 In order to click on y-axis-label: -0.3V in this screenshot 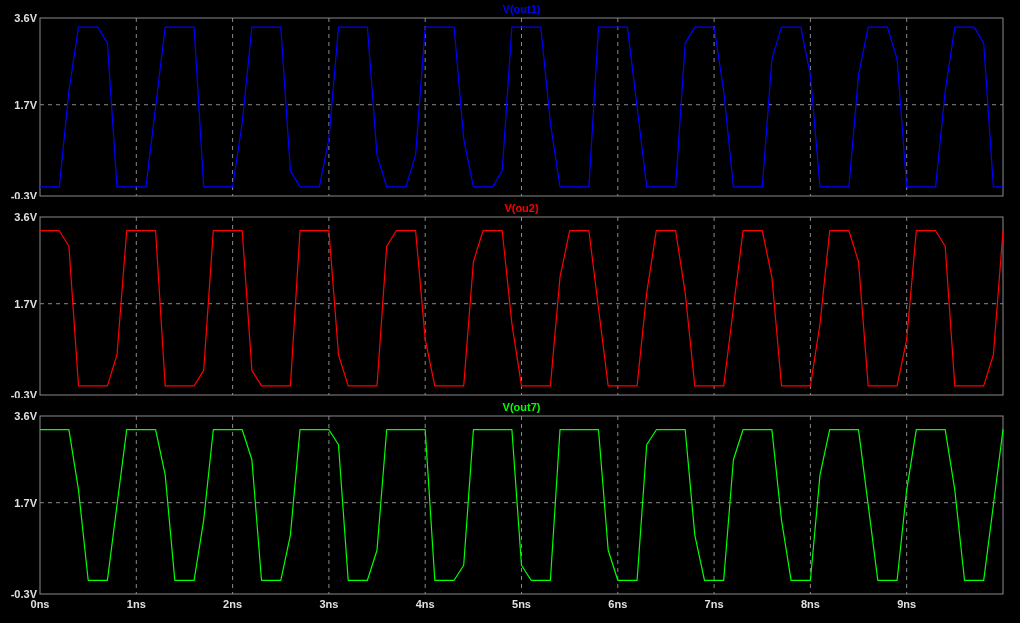, I will do `click(23, 594)`.